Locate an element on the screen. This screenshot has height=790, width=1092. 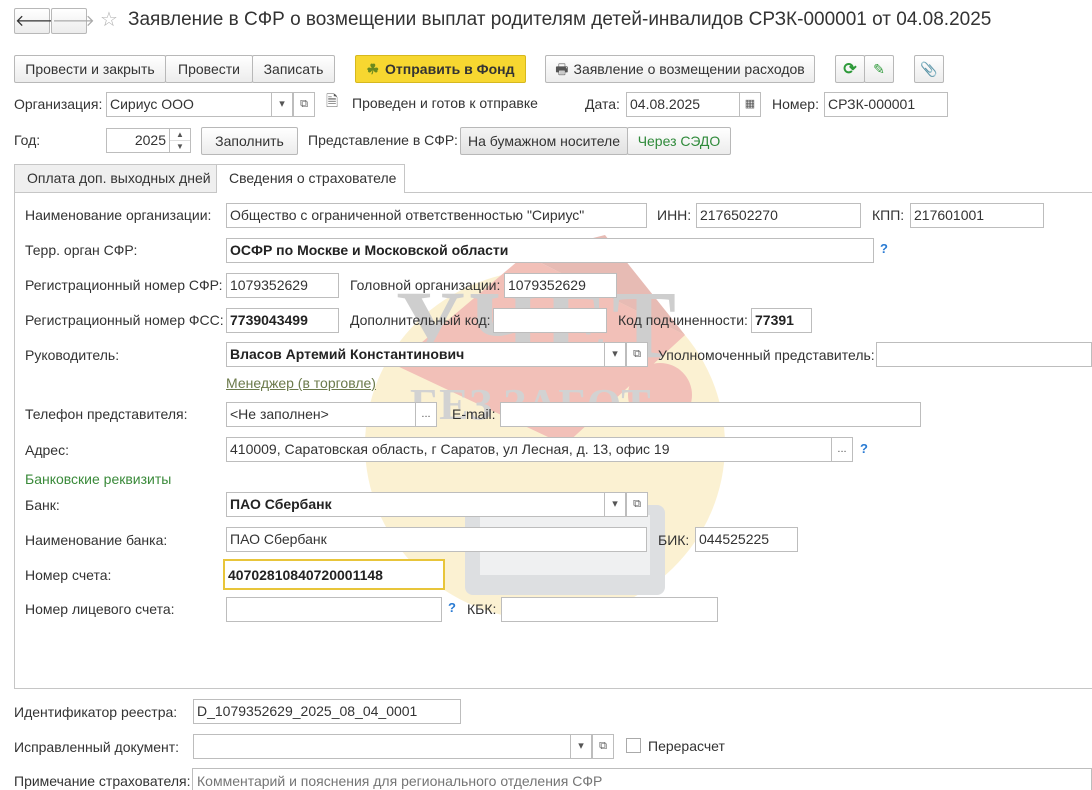
corrected-doc-open-button: ⧉ is located at coordinates (603, 746).